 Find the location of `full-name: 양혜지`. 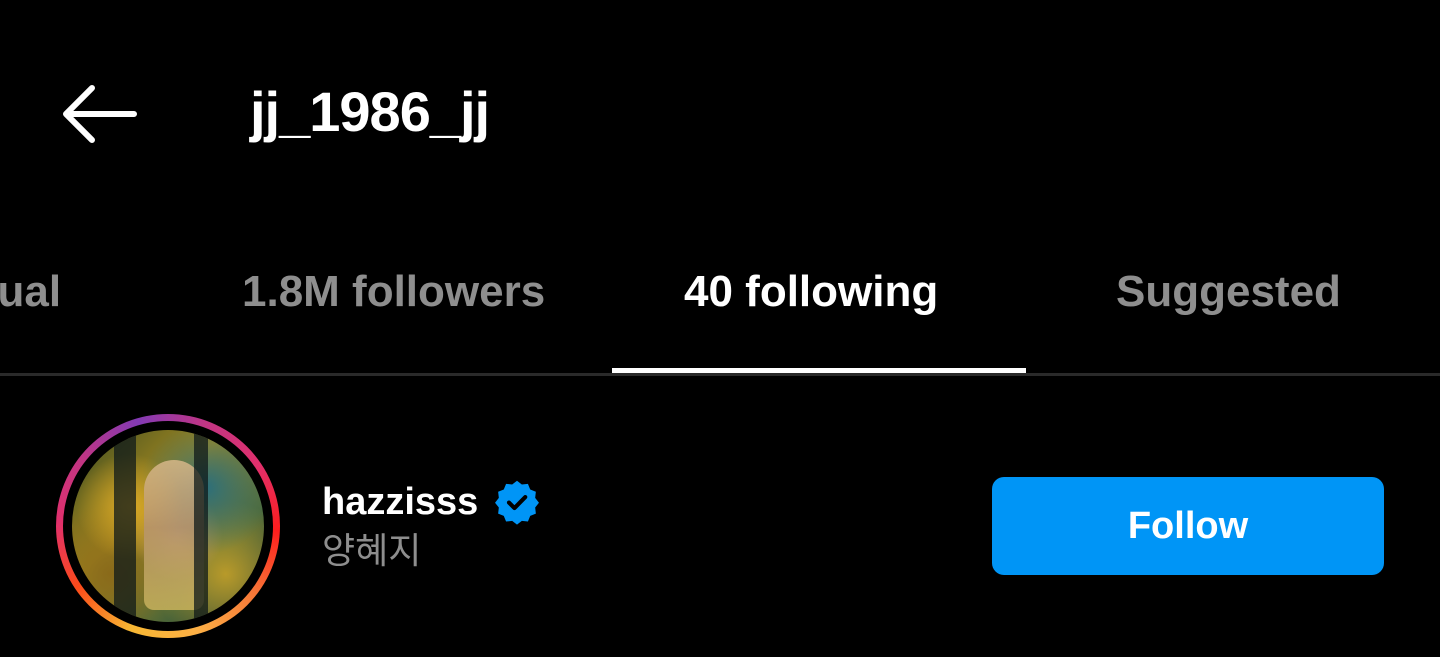

full-name: 양혜지 is located at coordinates (372, 551).